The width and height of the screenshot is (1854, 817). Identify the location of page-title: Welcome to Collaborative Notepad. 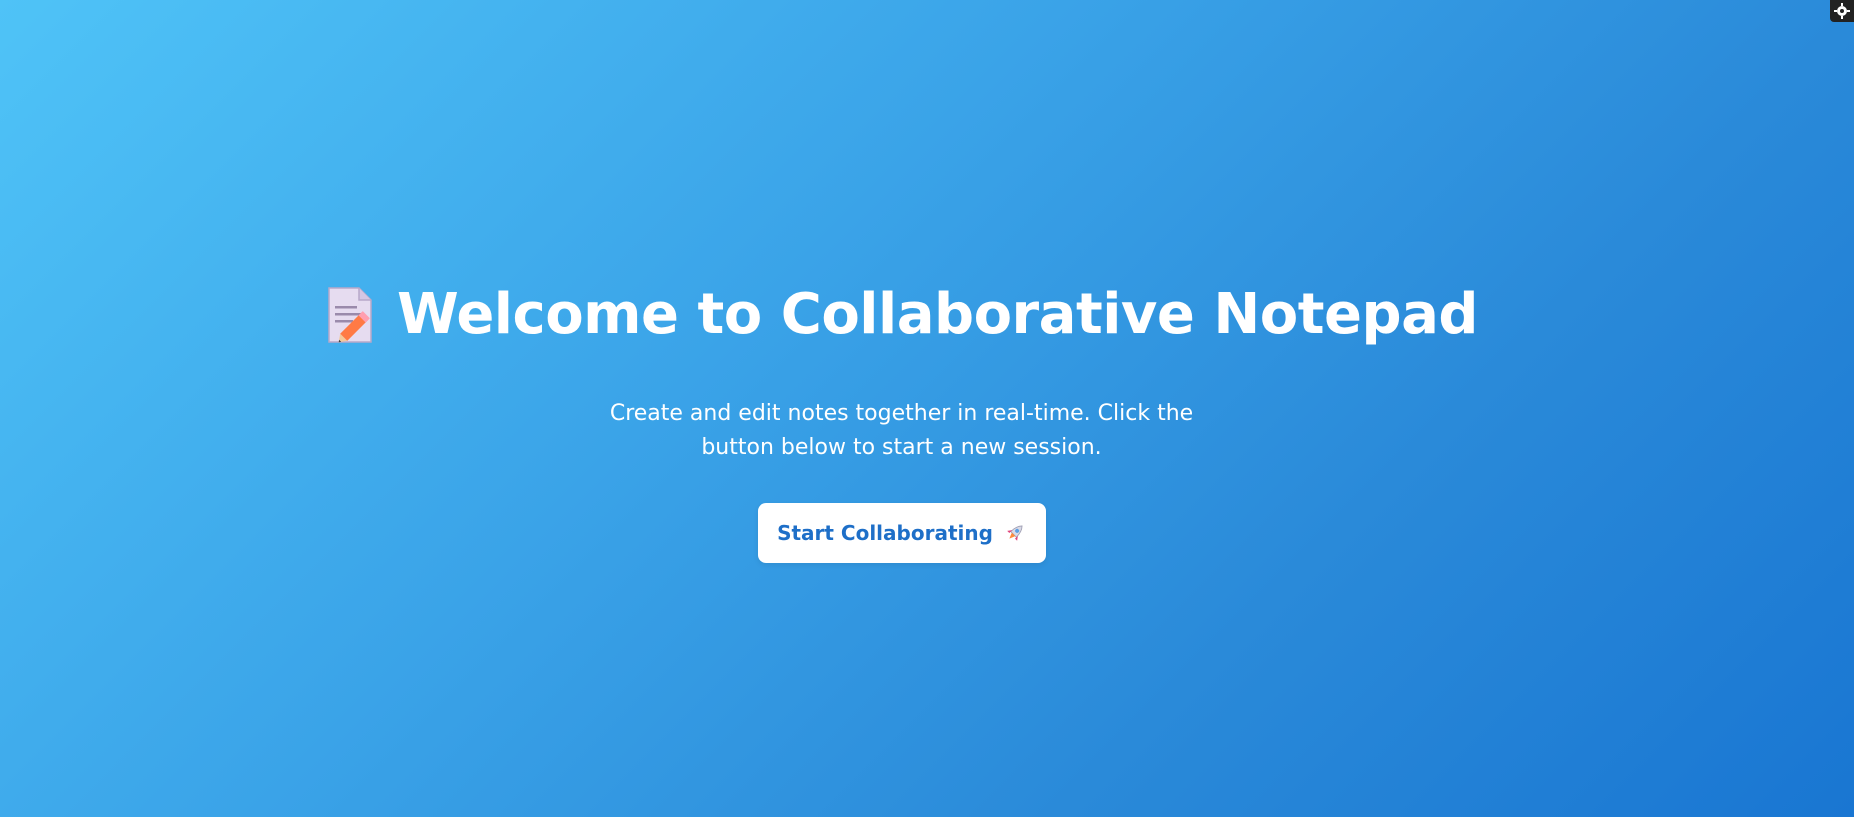
(937, 314).